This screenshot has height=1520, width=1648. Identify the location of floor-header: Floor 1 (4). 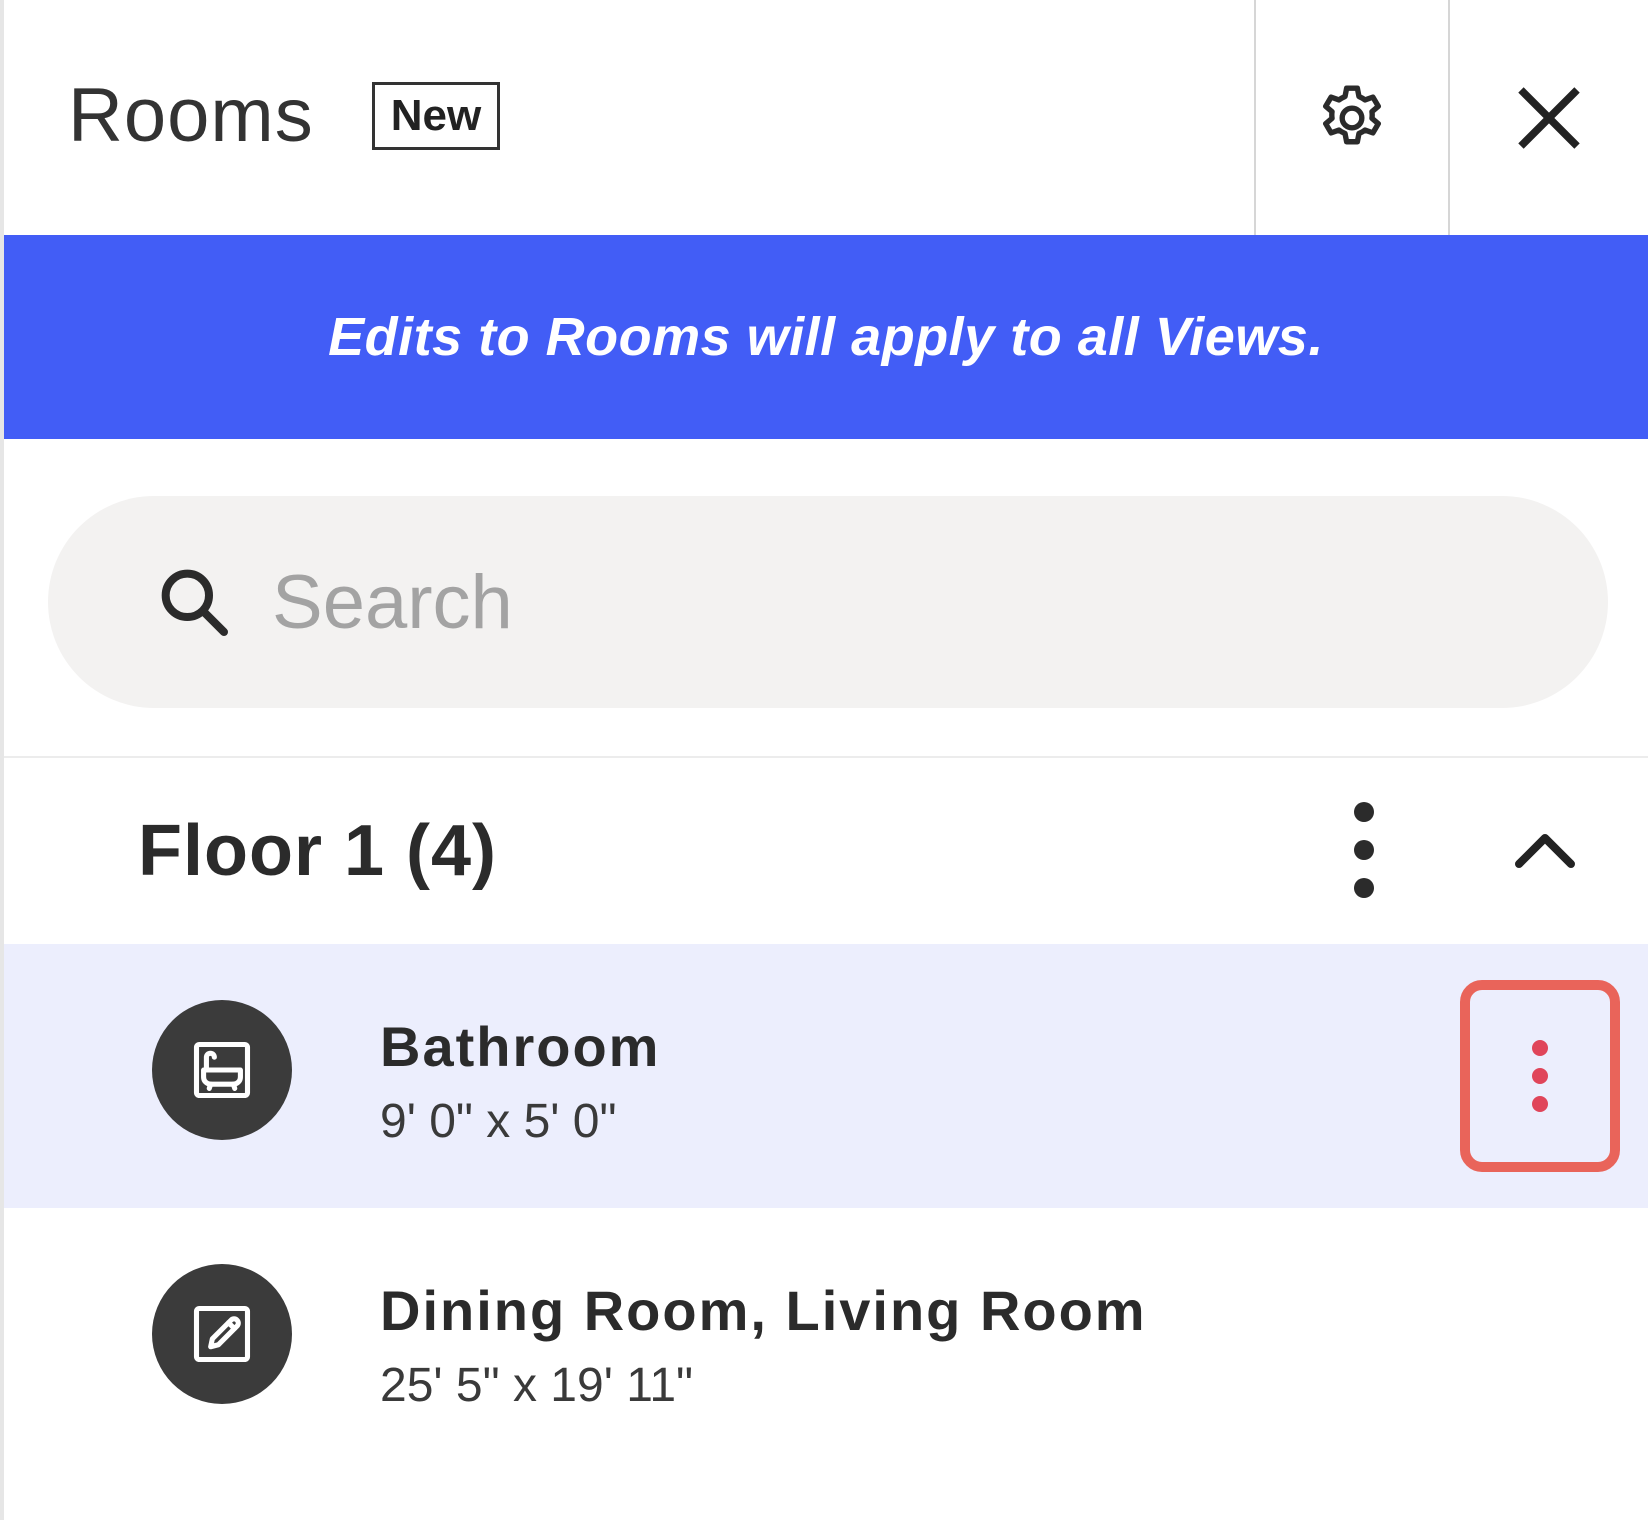
(826, 851).